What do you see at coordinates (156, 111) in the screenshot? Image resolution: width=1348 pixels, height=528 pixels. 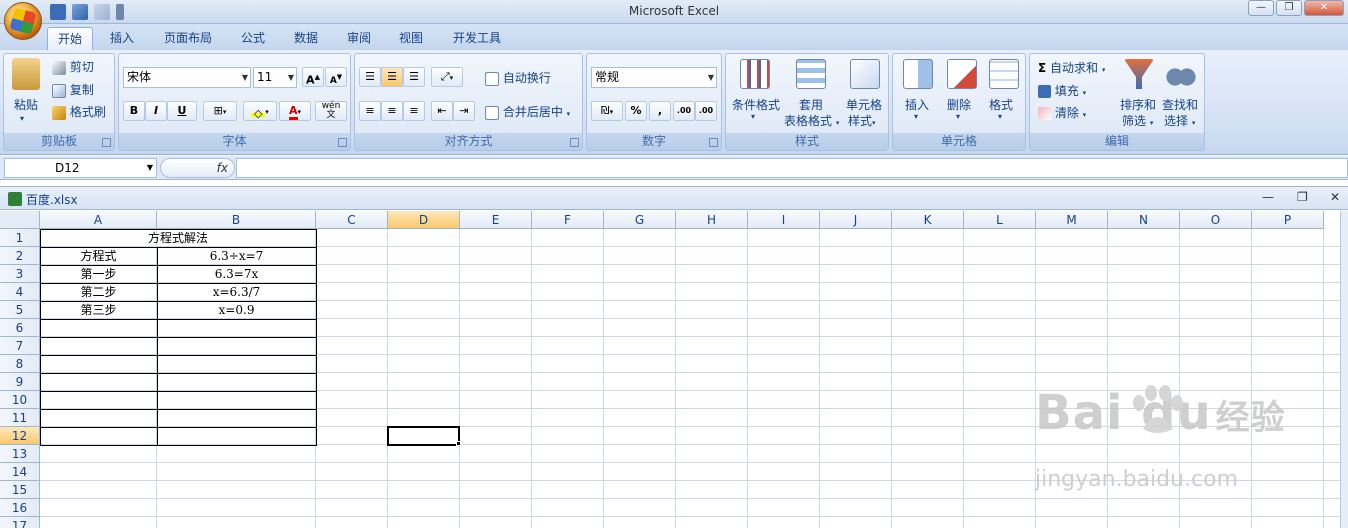 I see `italic-button: I` at bounding box center [156, 111].